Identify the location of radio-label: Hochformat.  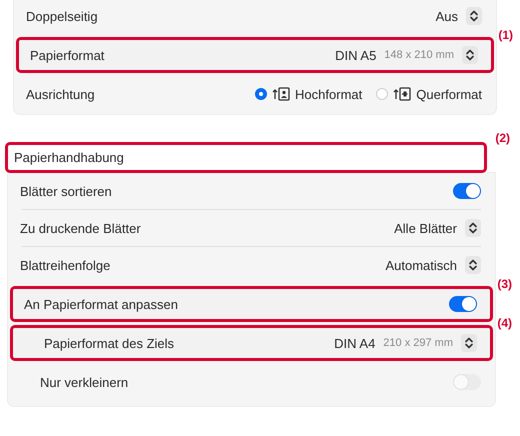
(328, 94).